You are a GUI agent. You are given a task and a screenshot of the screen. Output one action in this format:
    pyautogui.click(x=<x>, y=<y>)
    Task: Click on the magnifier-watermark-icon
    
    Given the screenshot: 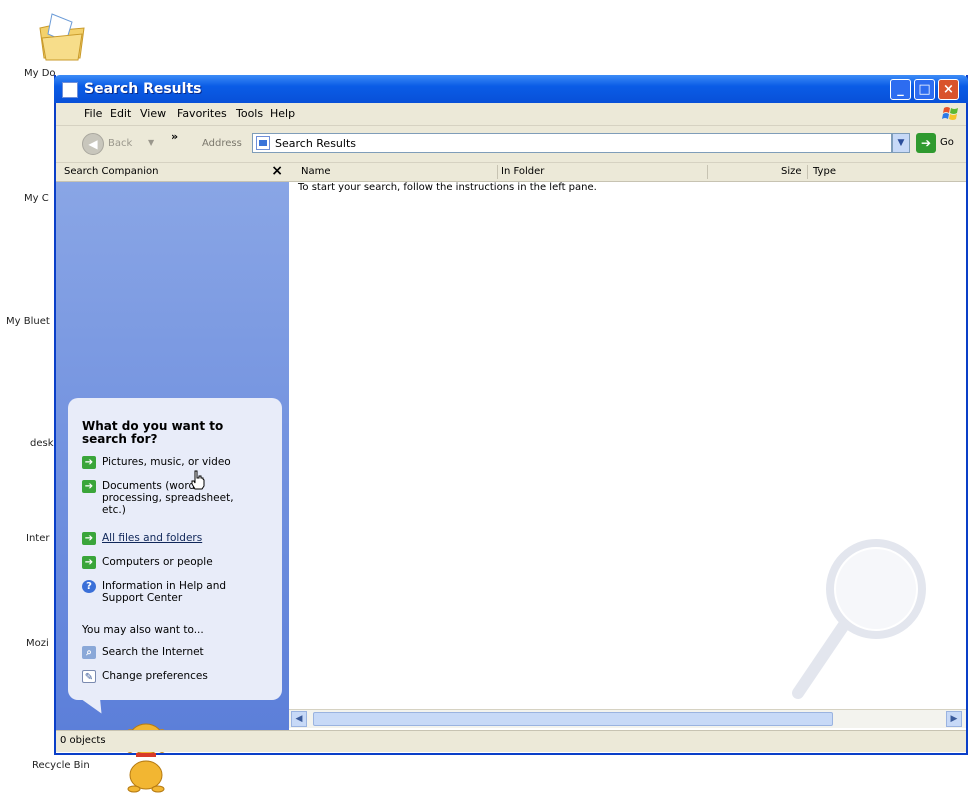 What is the action you would take?
    pyautogui.click(x=859, y=619)
    